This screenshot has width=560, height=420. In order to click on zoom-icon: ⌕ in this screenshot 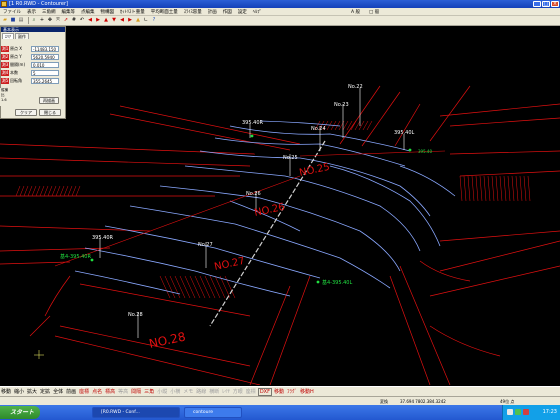, I will do `click(34, 21)`.